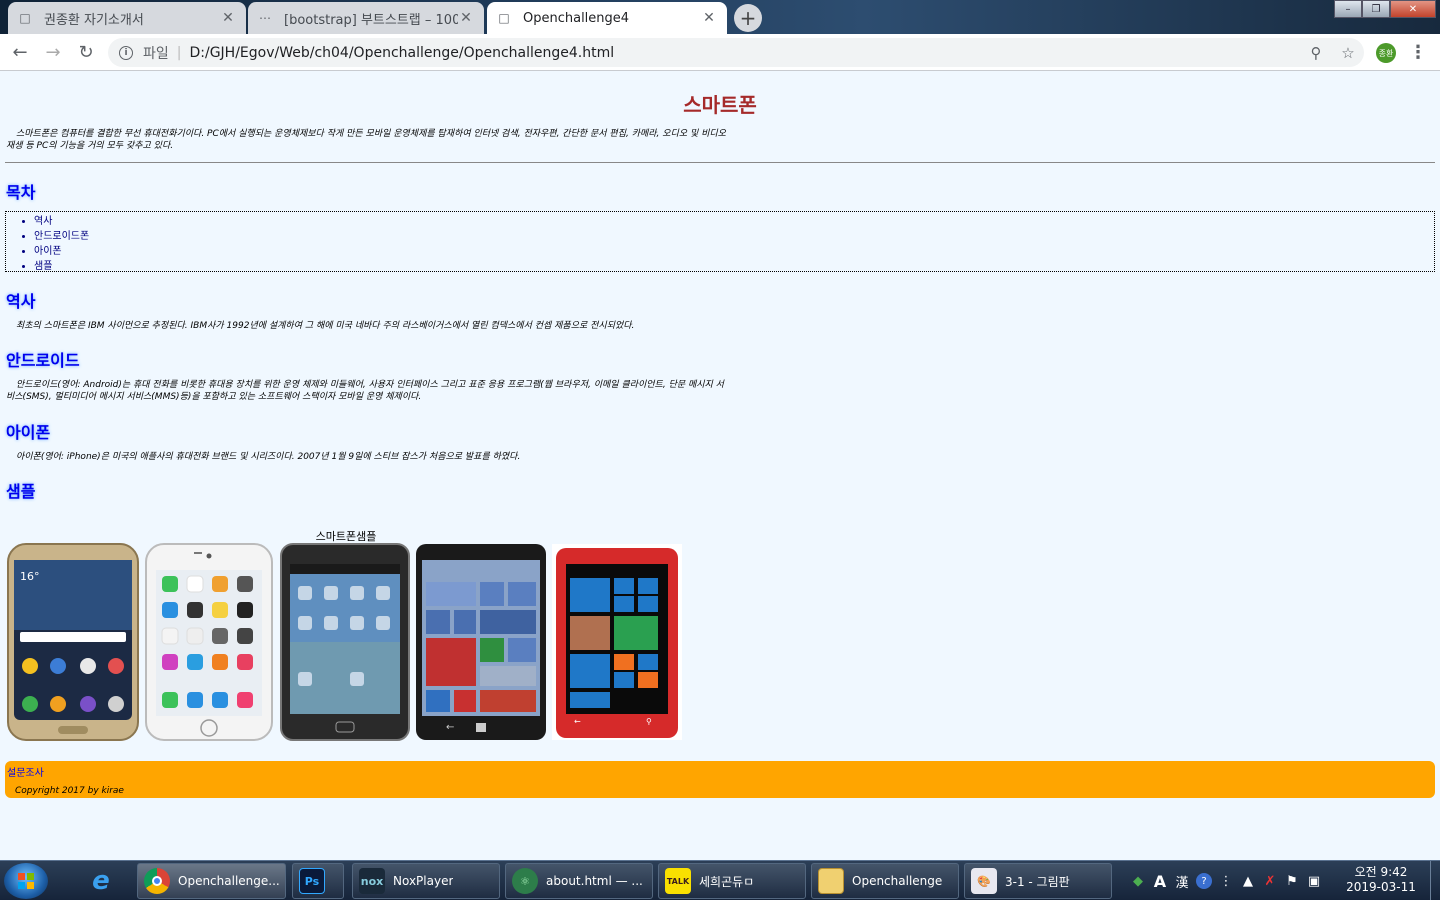 Image resolution: width=1440 pixels, height=900 pixels. I want to click on network-icon: ▣, so click(1314, 881).